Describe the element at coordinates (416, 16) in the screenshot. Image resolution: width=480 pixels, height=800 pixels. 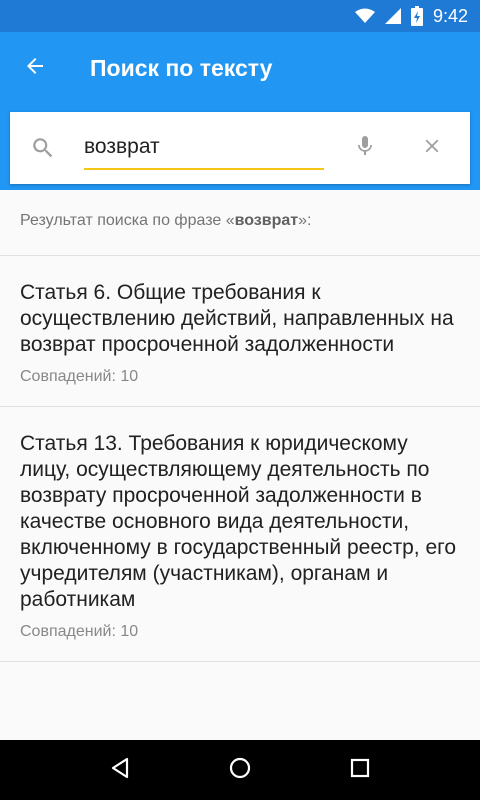
I see `battery-charging-icon` at that location.